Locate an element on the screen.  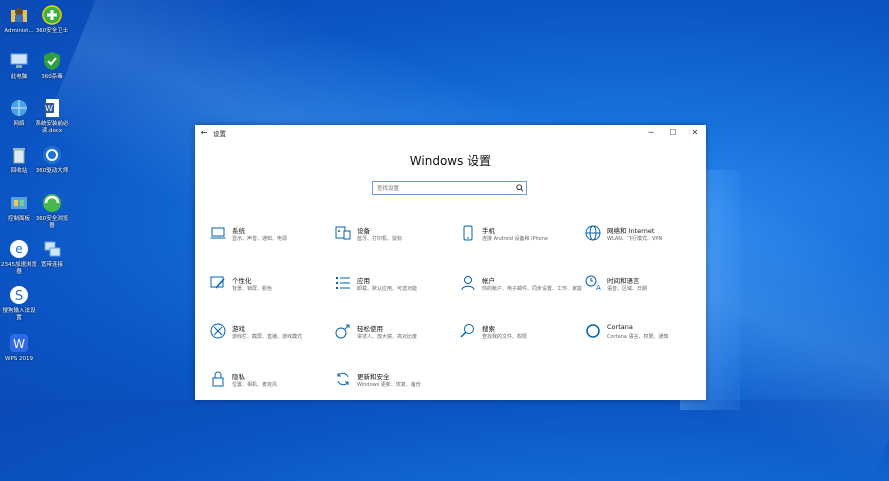
2345-browser-icon: e is located at coordinates (19, 249).